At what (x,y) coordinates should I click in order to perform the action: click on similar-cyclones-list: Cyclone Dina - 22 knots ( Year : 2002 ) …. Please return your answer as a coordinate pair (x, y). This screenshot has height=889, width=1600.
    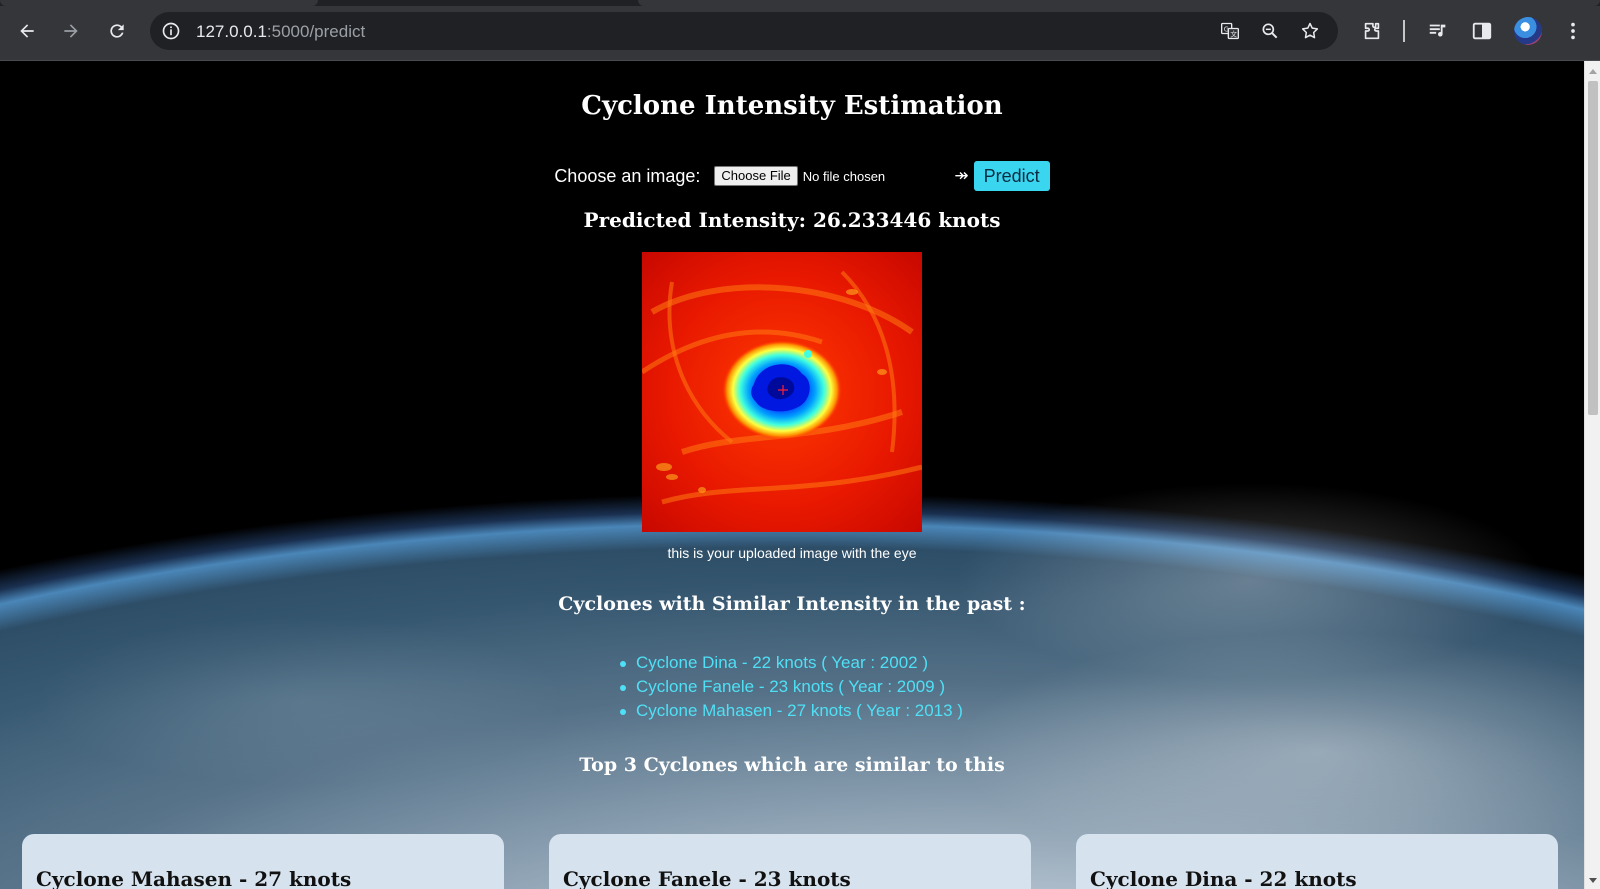
    Looking at the image, I should click on (790, 687).